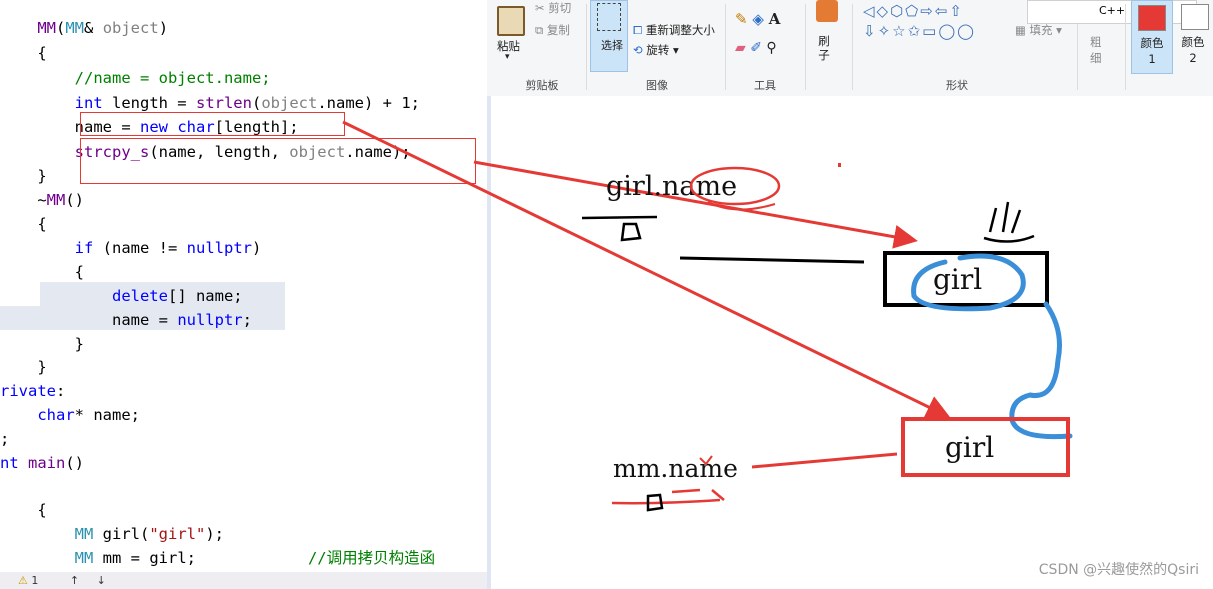 This screenshot has height=589, width=1213. I want to click on girl-box-text: girl, so click(957, 279).